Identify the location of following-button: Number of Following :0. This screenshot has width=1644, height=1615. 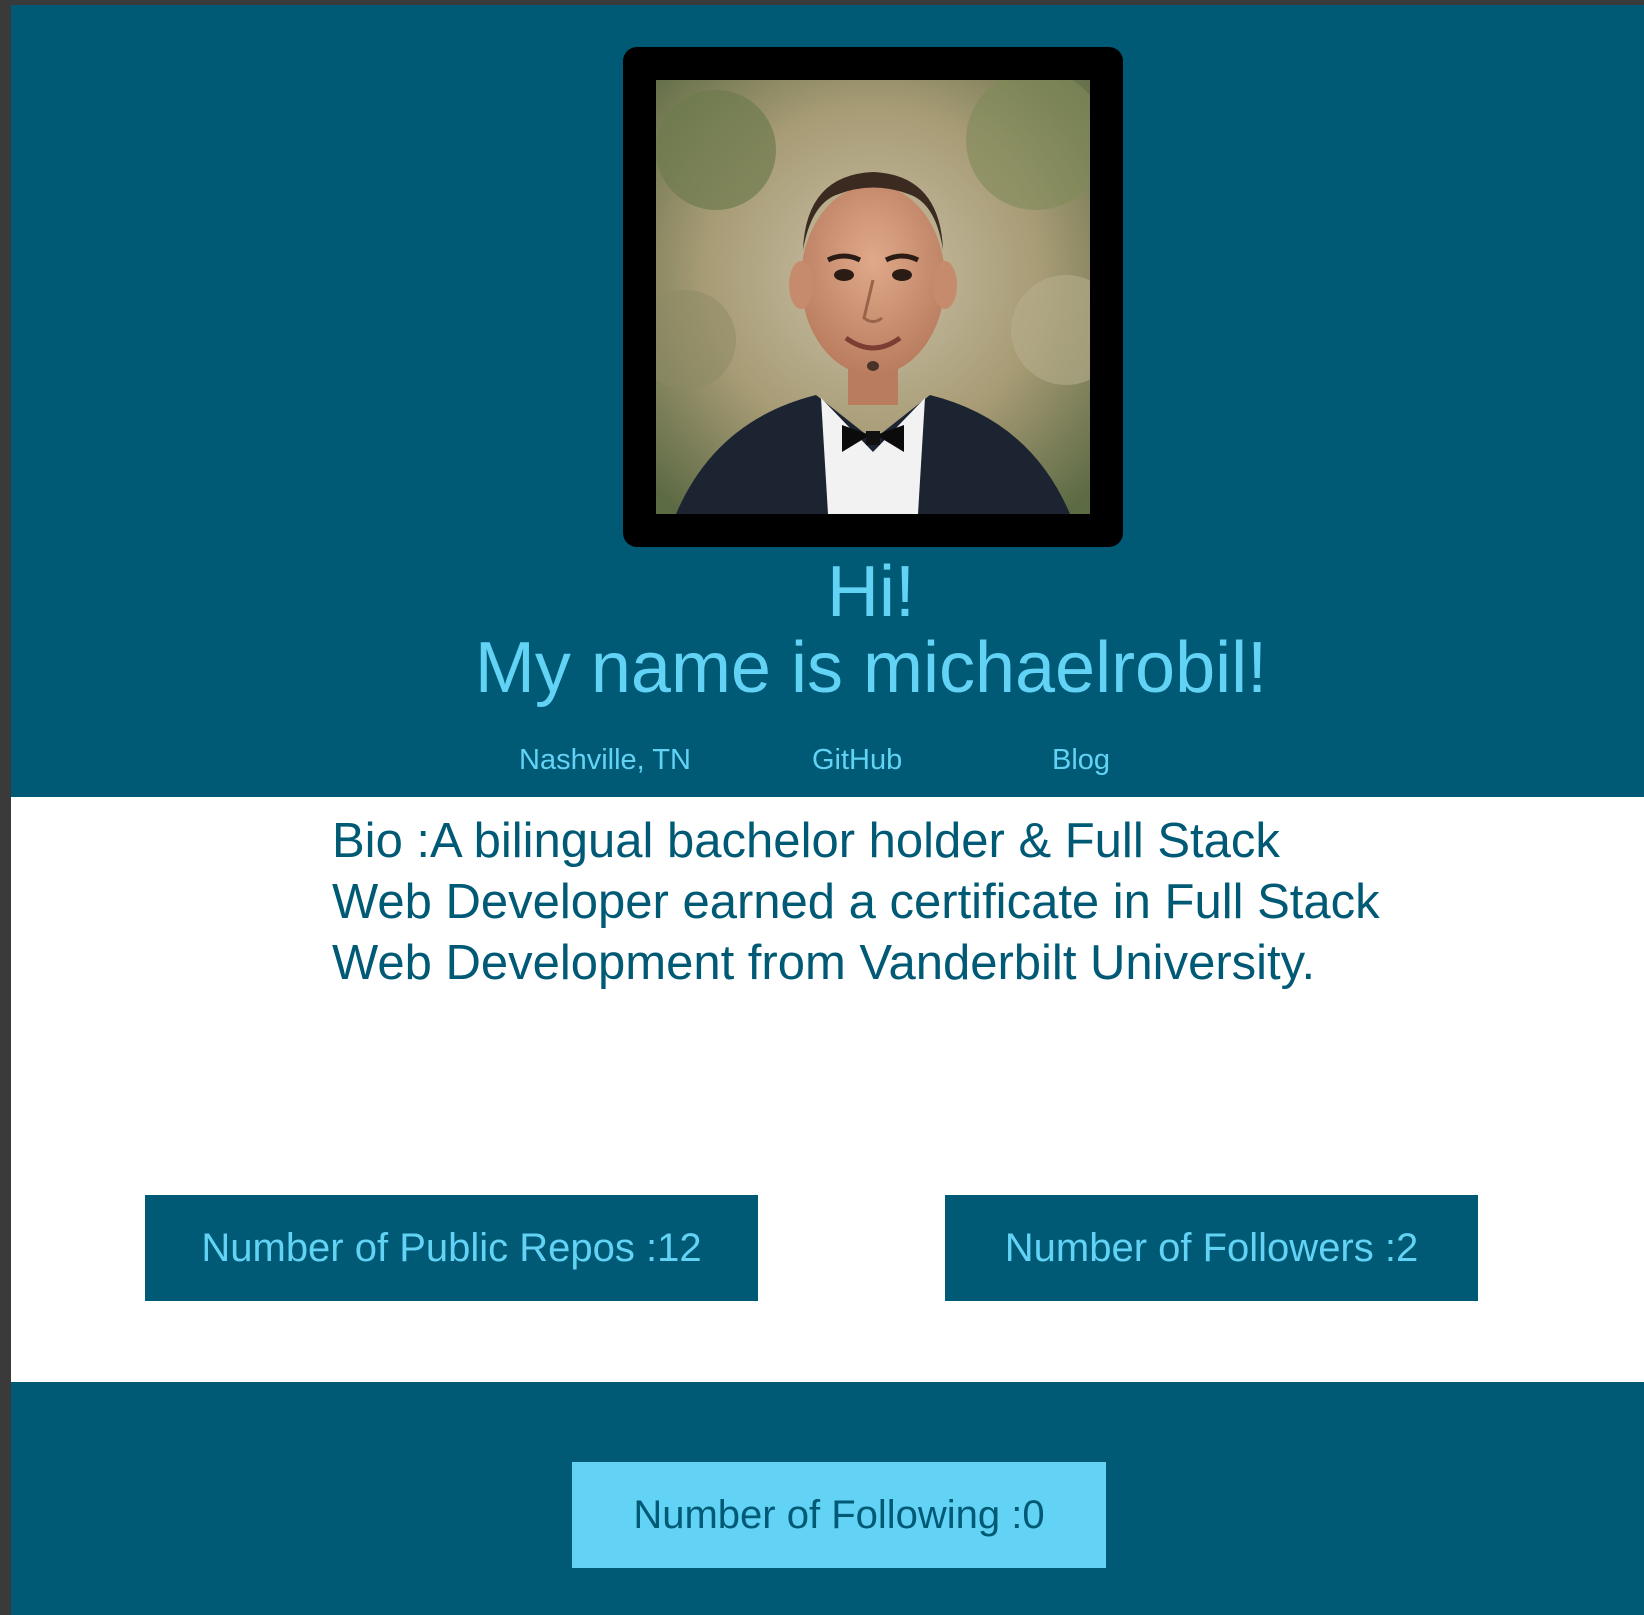
(839, 1515).